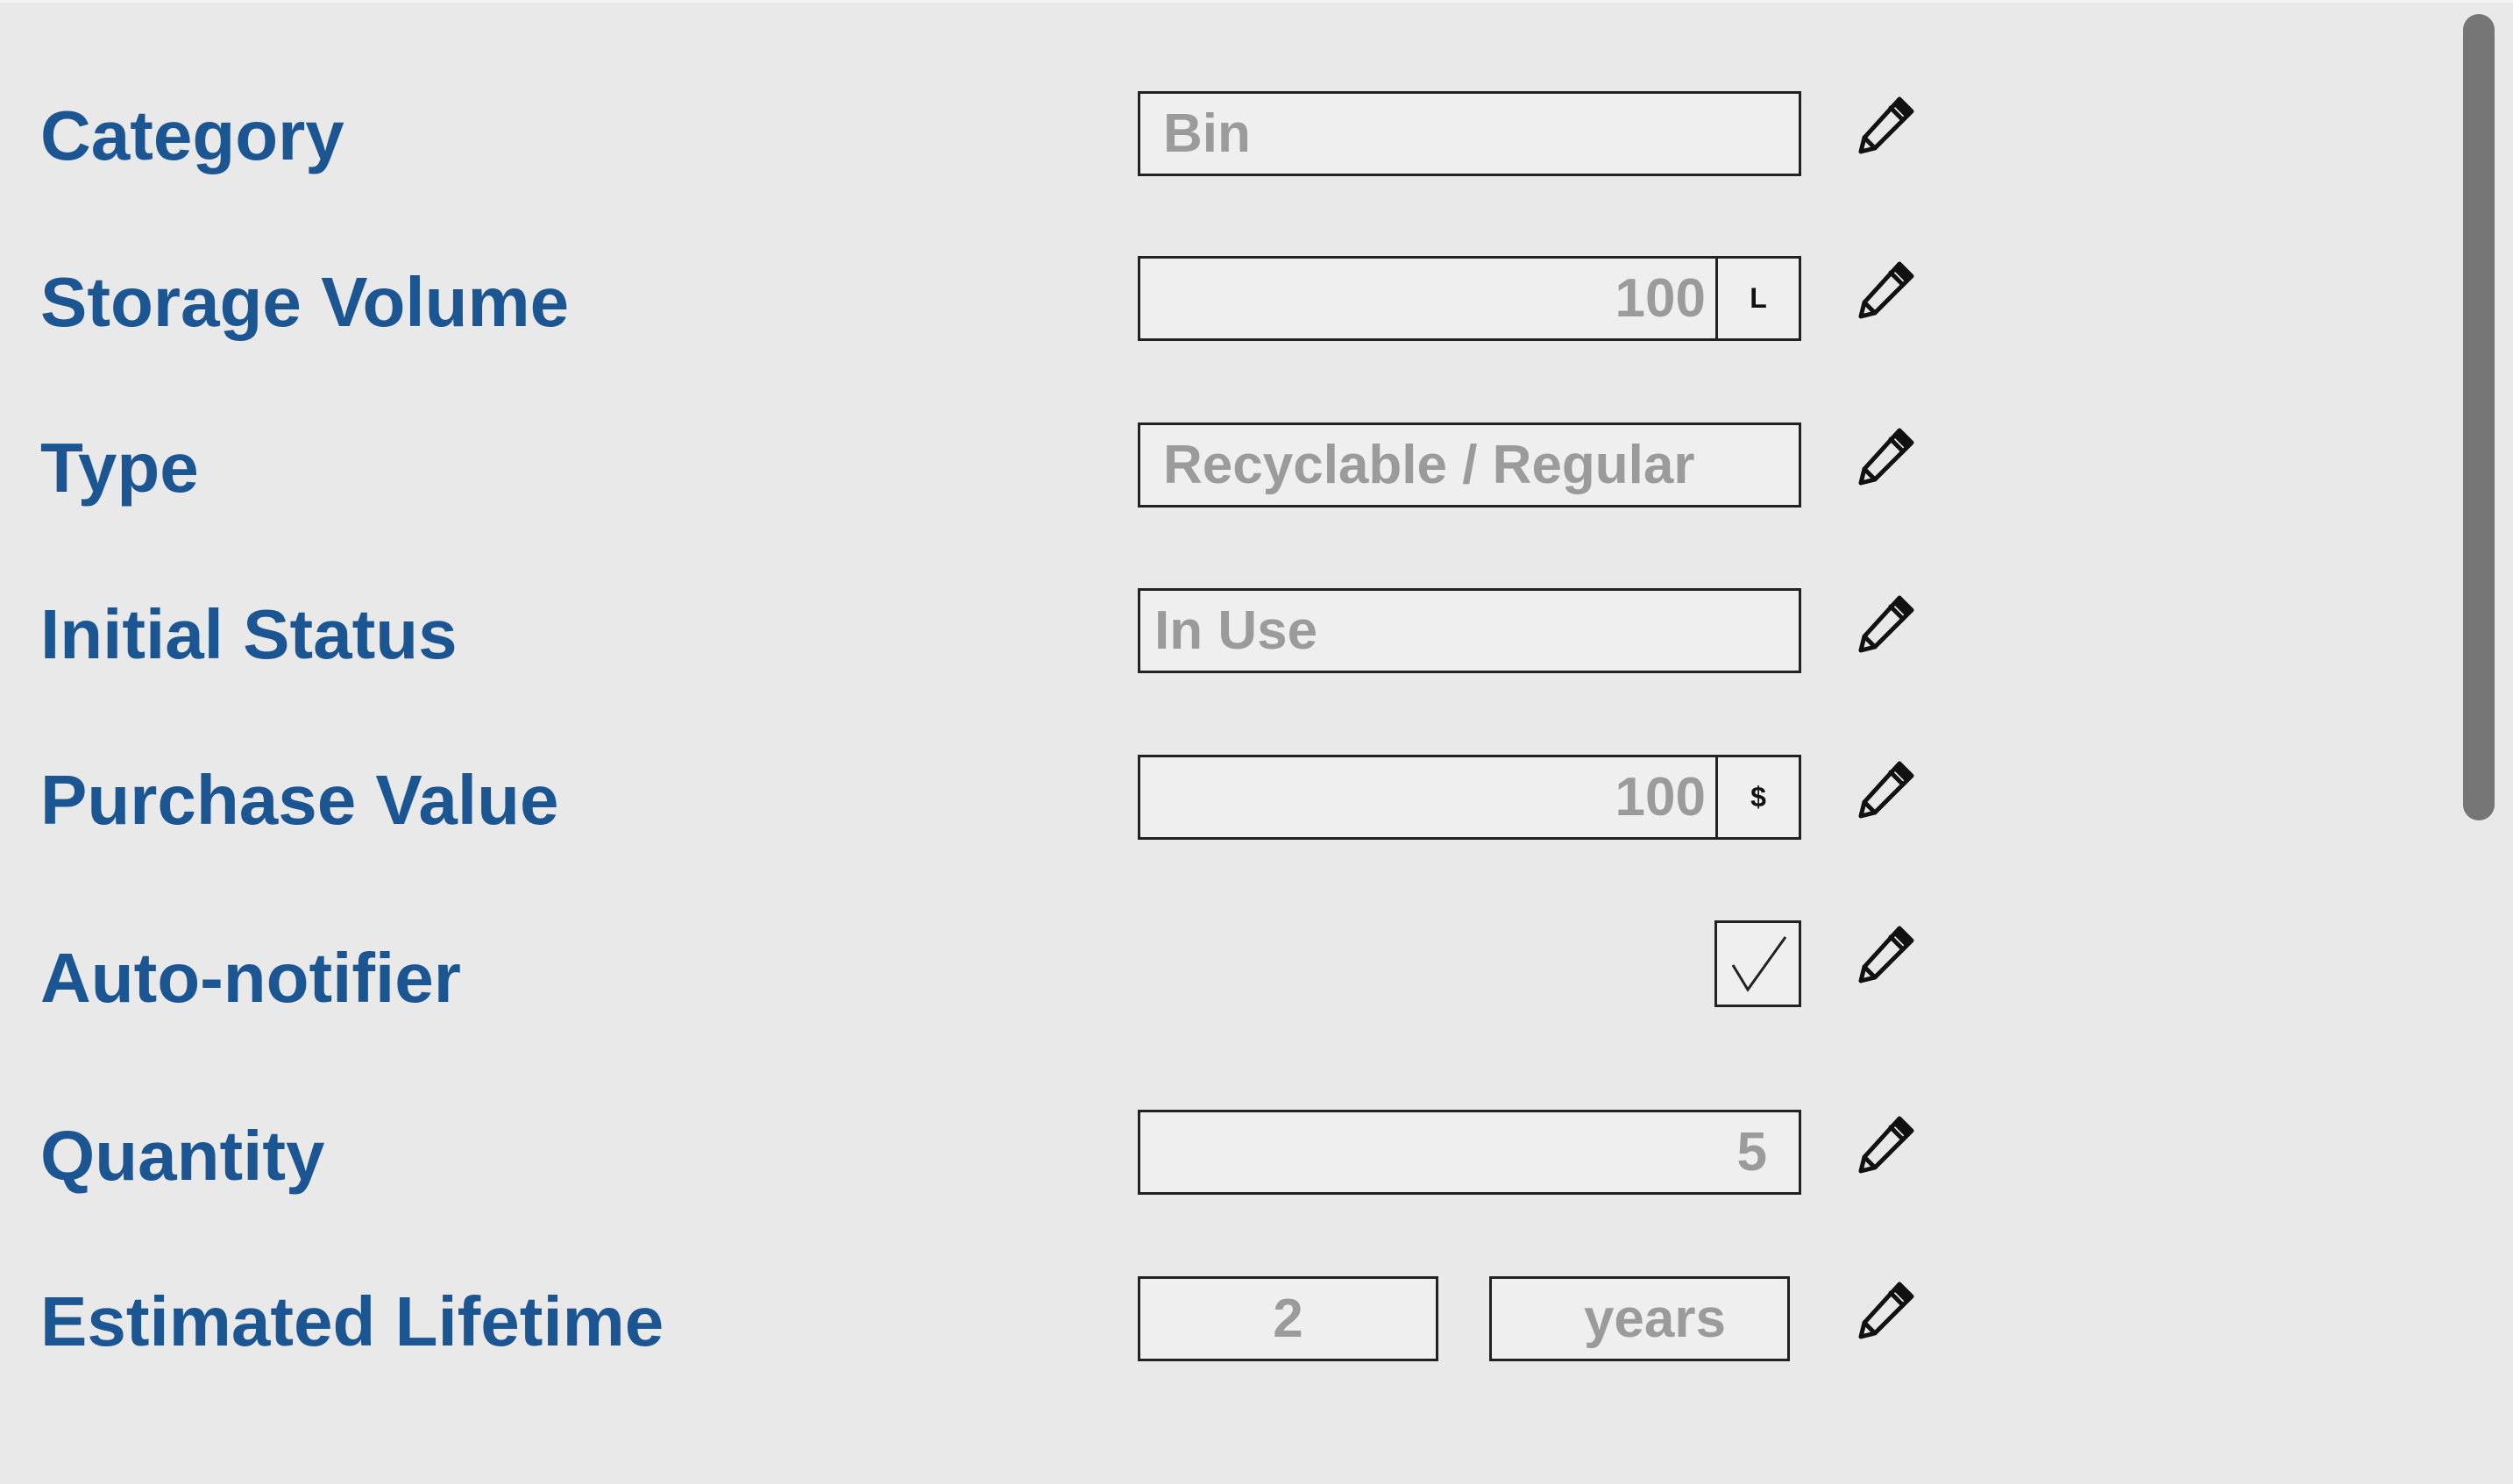  I want to click on quantity-value: 5, so click(1751, 1152).